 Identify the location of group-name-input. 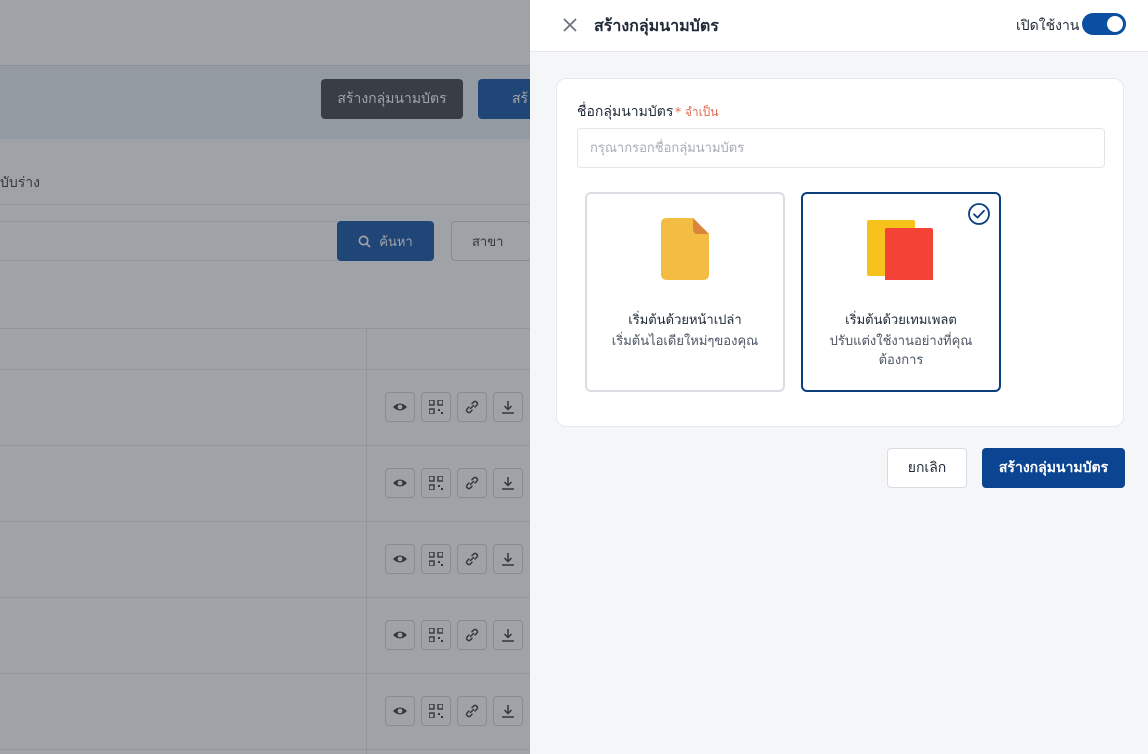
(841, 148).